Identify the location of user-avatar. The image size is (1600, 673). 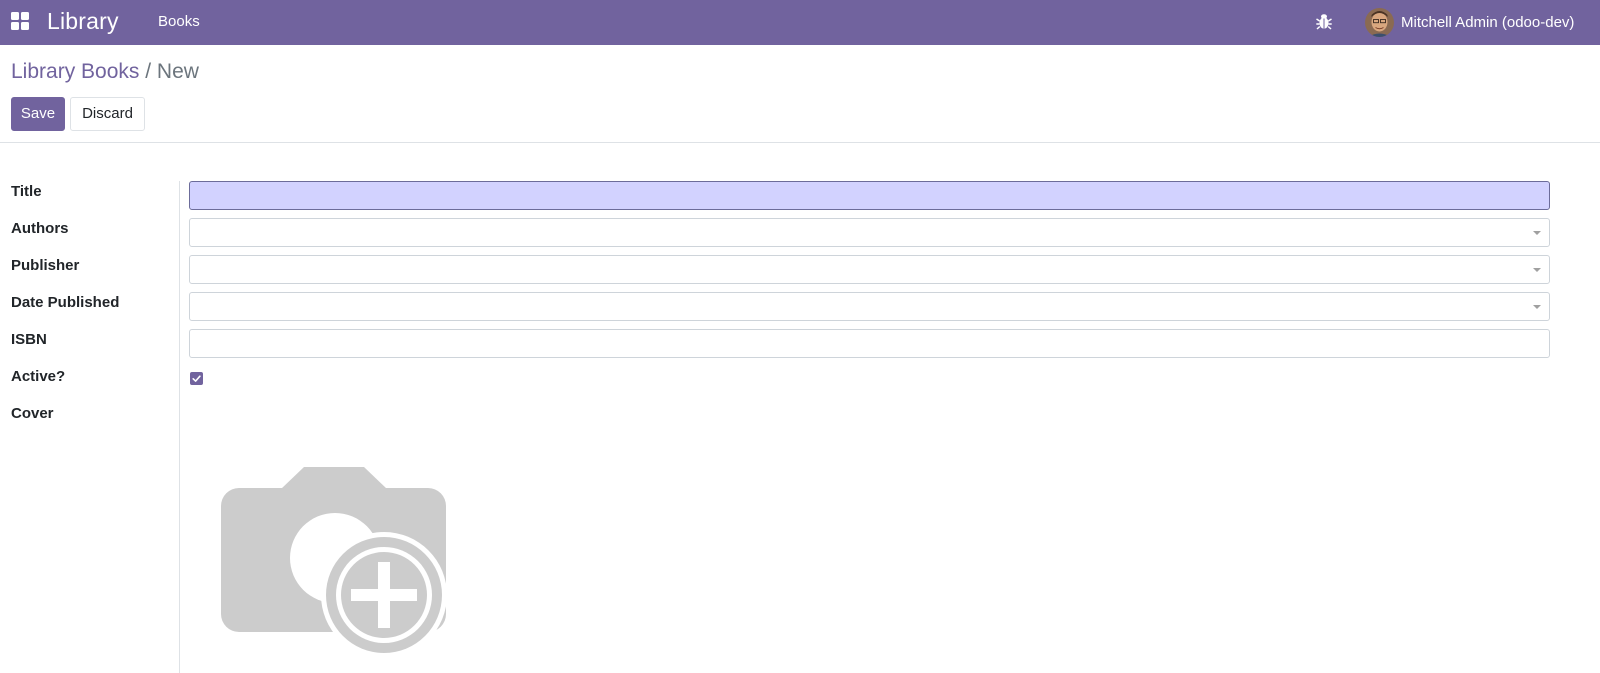
(1379, 22).